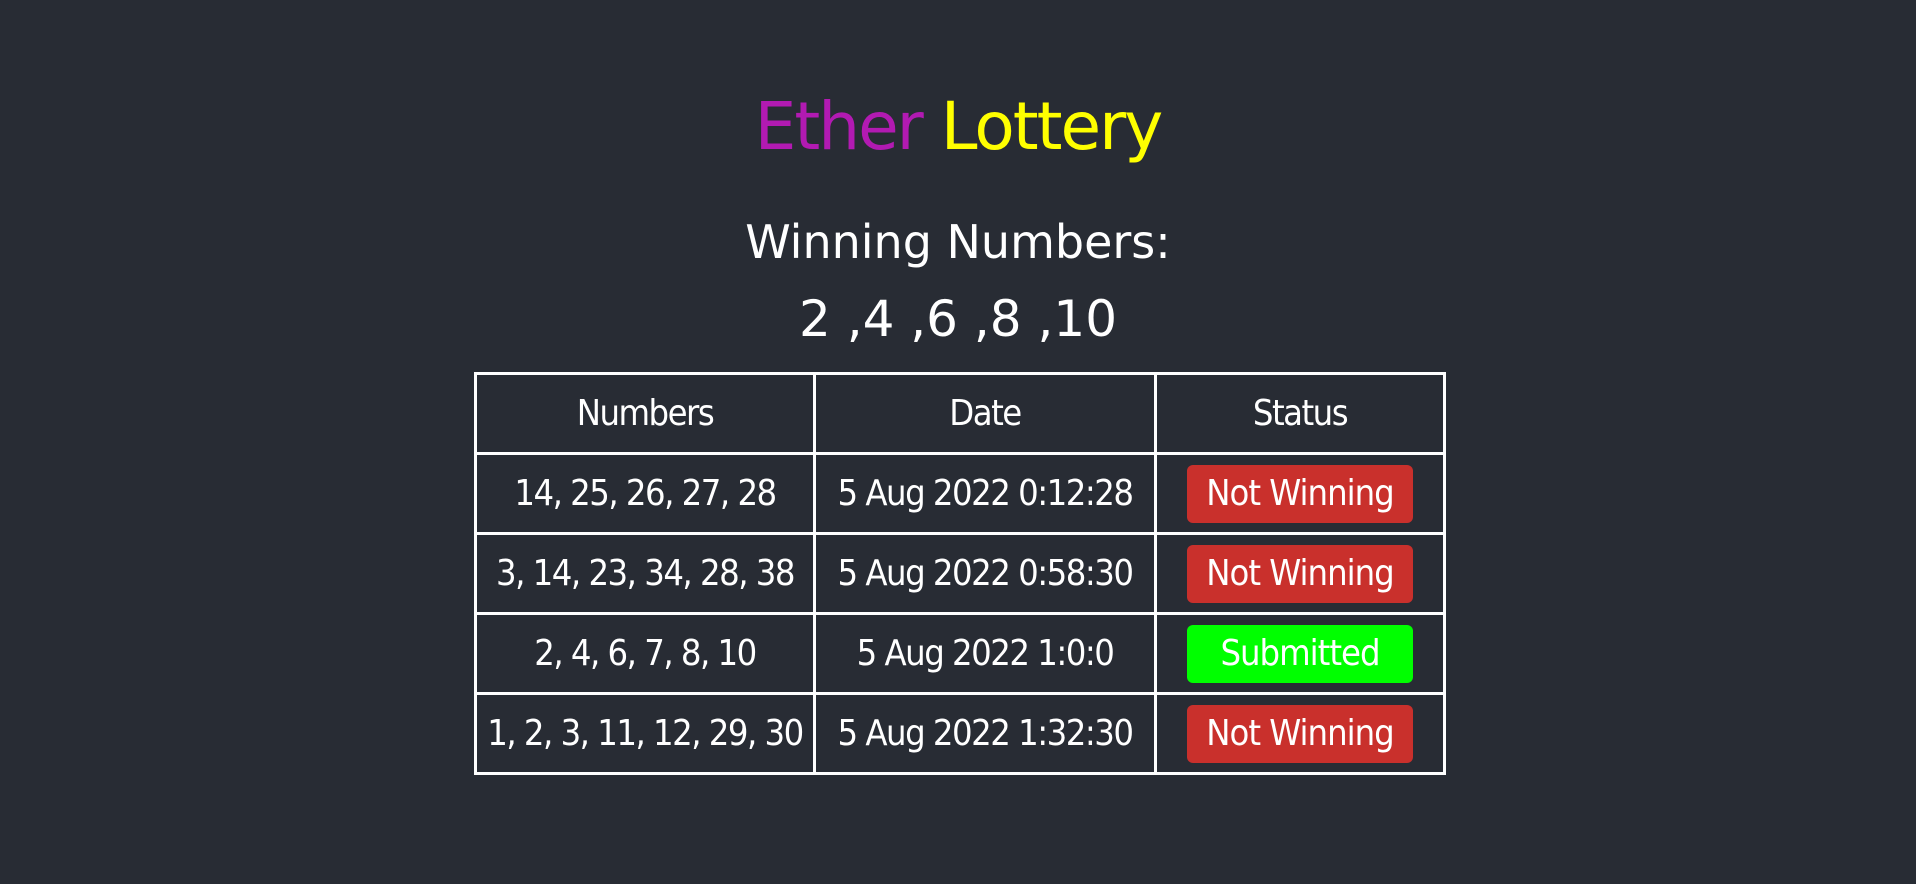  What do you see at coordinates (645, 573) in the screenshot?
I see `ticket-numbers: 3, 14, 23, 34, 28, 38` at bounding box center [645, 573].